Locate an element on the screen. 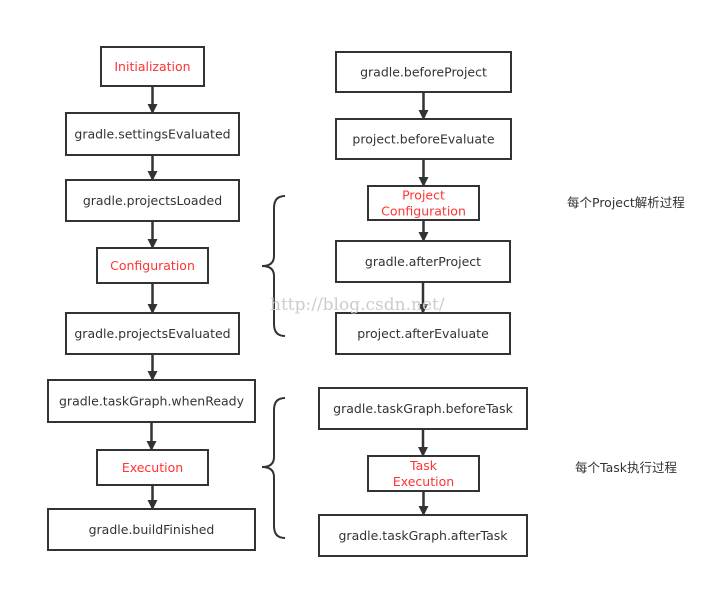 This screenshot has width=728, height=589. brace-task is located at coordinates (273, 468).